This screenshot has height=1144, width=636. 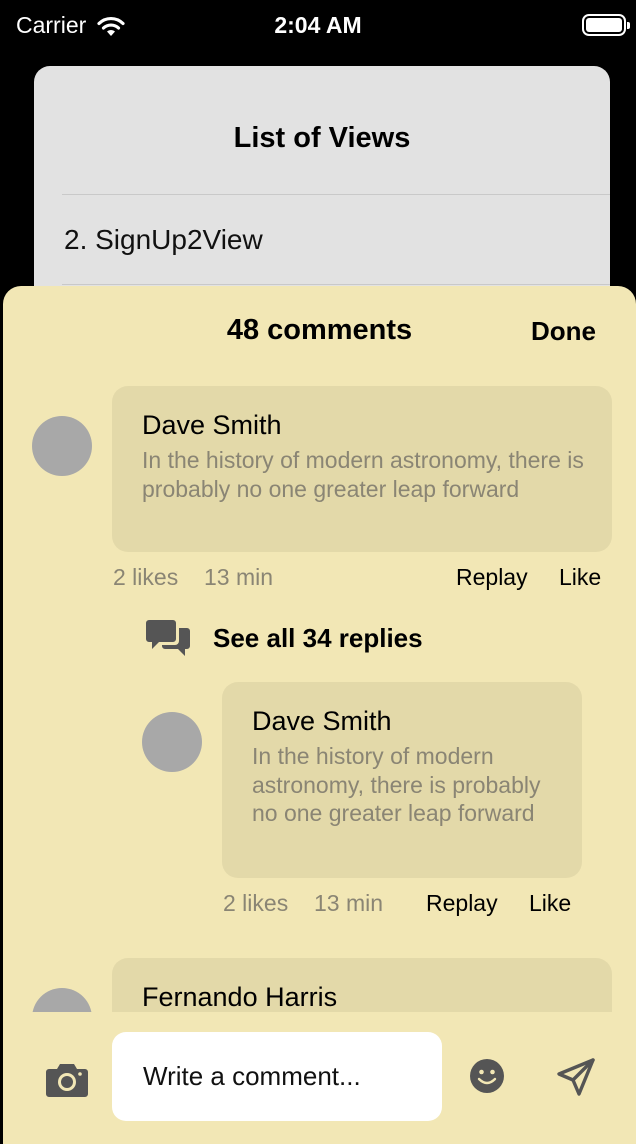 What do you see at coordinates (362, 985) in the screenshot?
I see `comment-bubble: Fernando Harris` at bounding box center [362, 985].